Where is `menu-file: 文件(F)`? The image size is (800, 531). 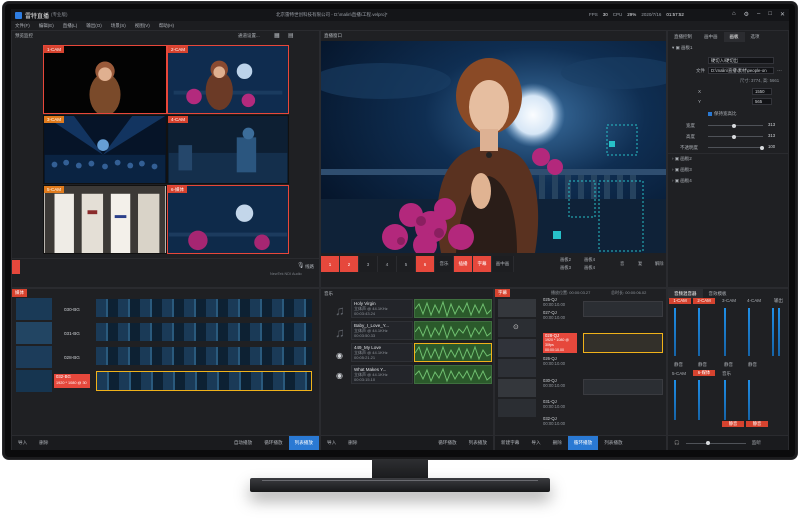
menu-file: 文件(F) is located at coordinates (22, 26).